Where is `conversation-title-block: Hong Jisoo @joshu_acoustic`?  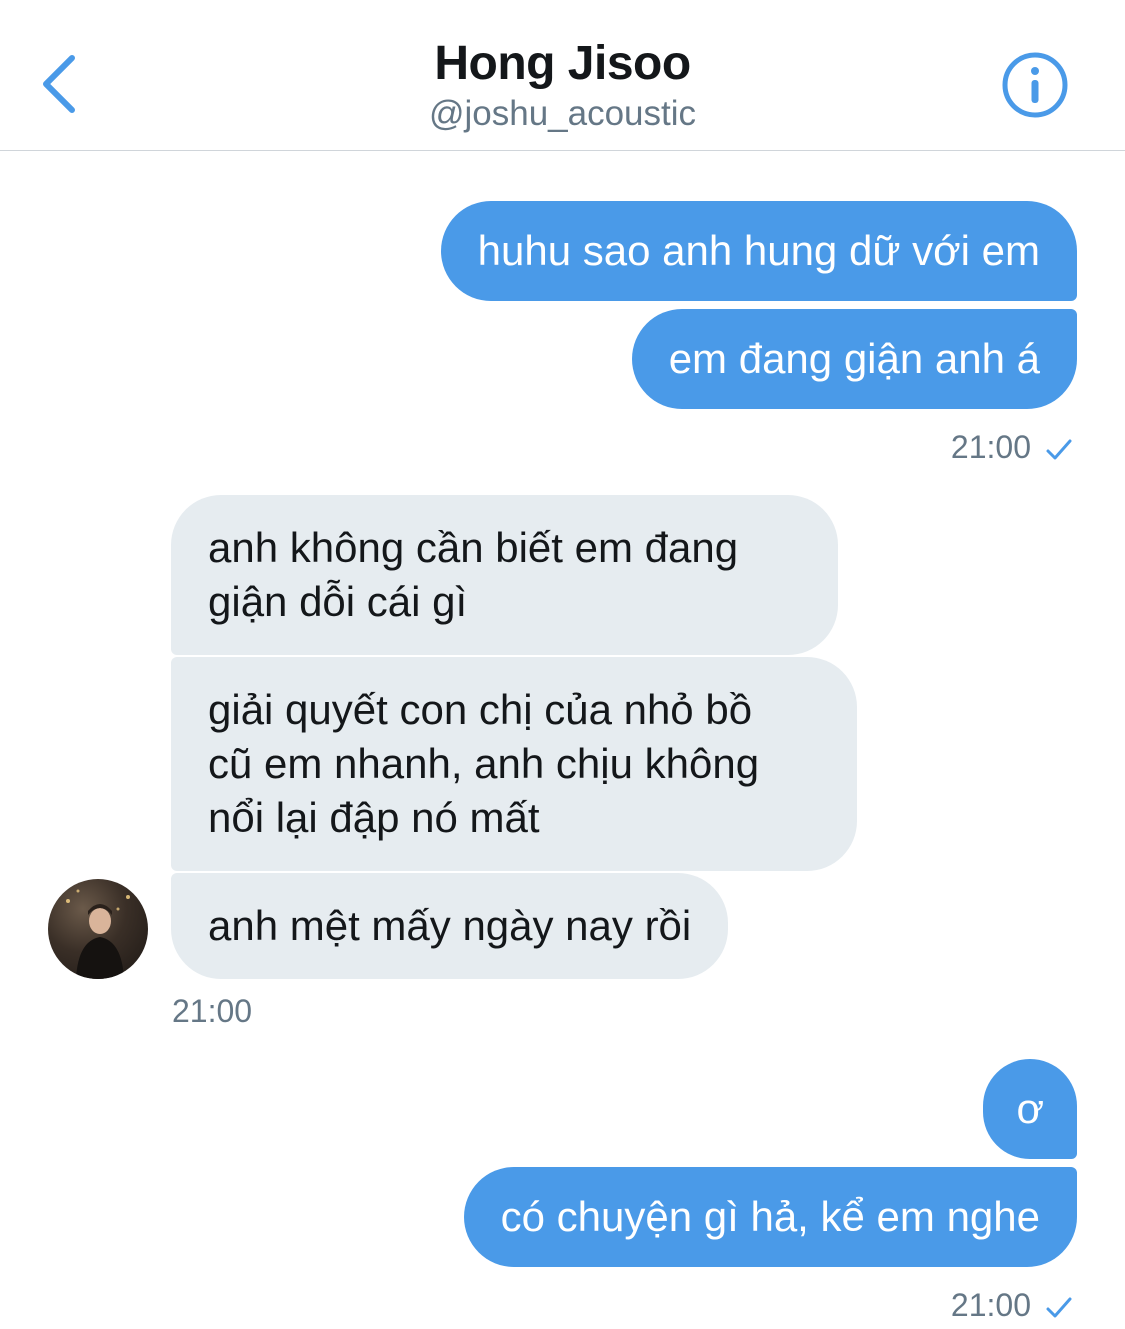
conversation-title-block: Hong Jisoo @joshu_acoustic is located at coordinates (562, 85).